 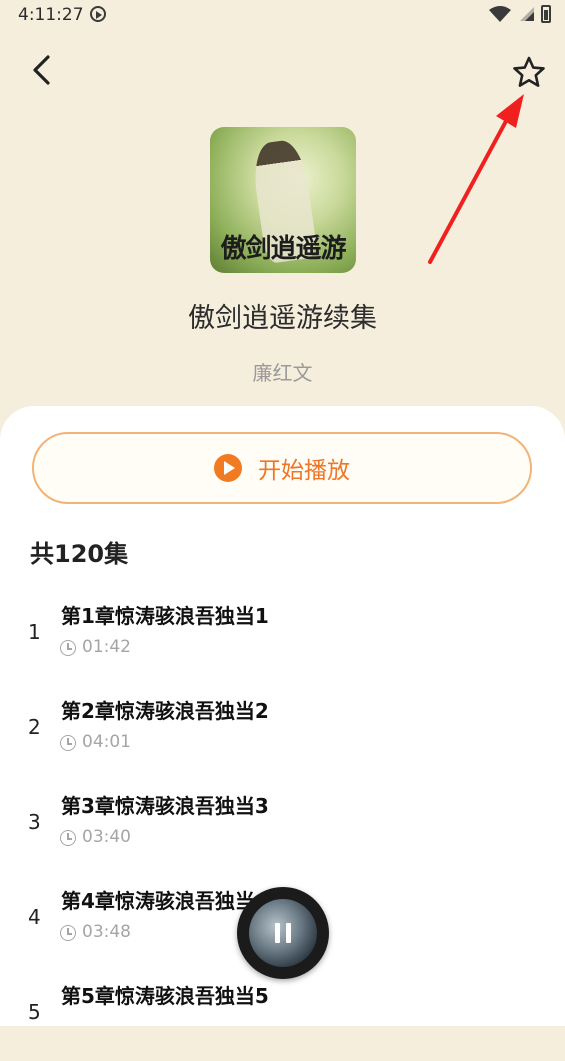 I want to click on book-title: 傲剑逍遥游续集, so click(x=282, y=318).